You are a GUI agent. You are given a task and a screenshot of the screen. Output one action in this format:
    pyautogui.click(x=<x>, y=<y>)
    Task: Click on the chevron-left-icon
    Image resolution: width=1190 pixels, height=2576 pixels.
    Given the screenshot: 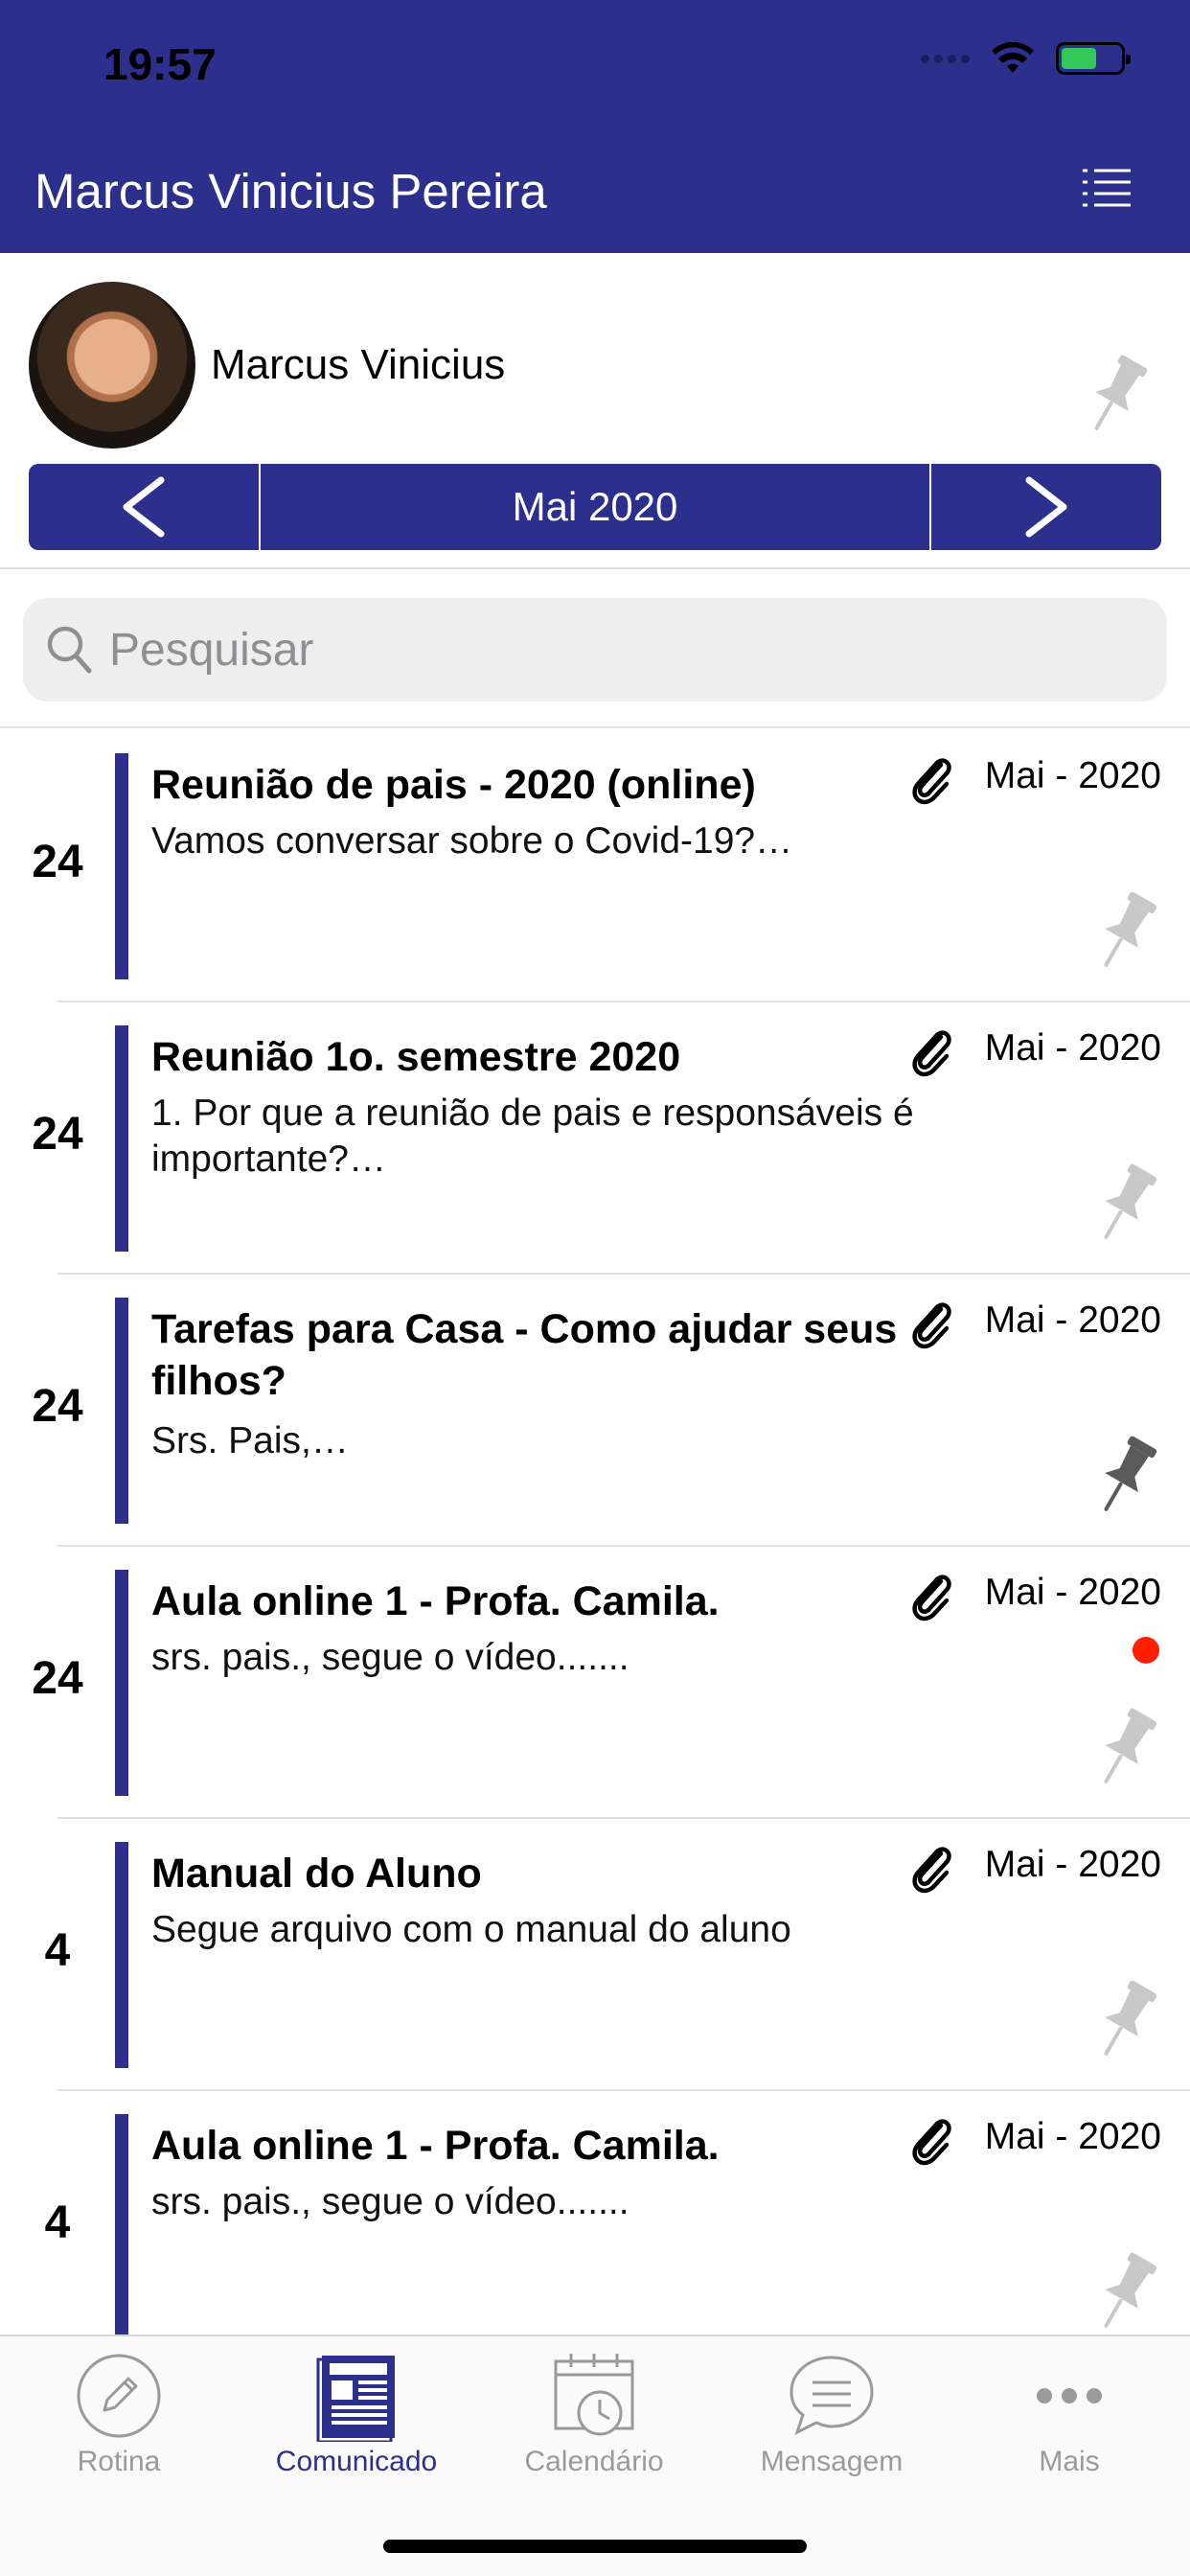 What is the action you would take?
    pyautogui.click(x=144, y=507)
    